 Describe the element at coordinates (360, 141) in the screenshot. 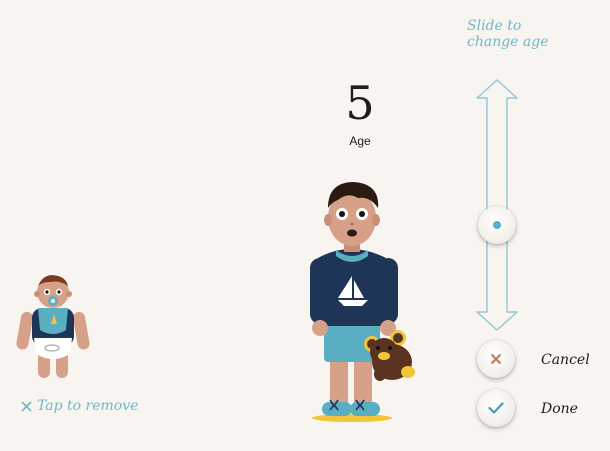

I see `age-label: Age` at that location.